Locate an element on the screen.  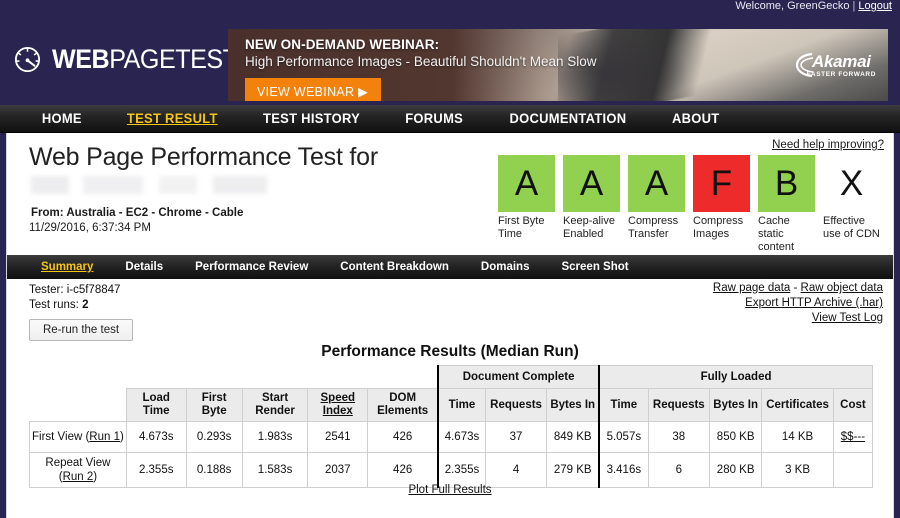
grade-first-byte-time: A First Byte Time is located at coordinates (526, 204).